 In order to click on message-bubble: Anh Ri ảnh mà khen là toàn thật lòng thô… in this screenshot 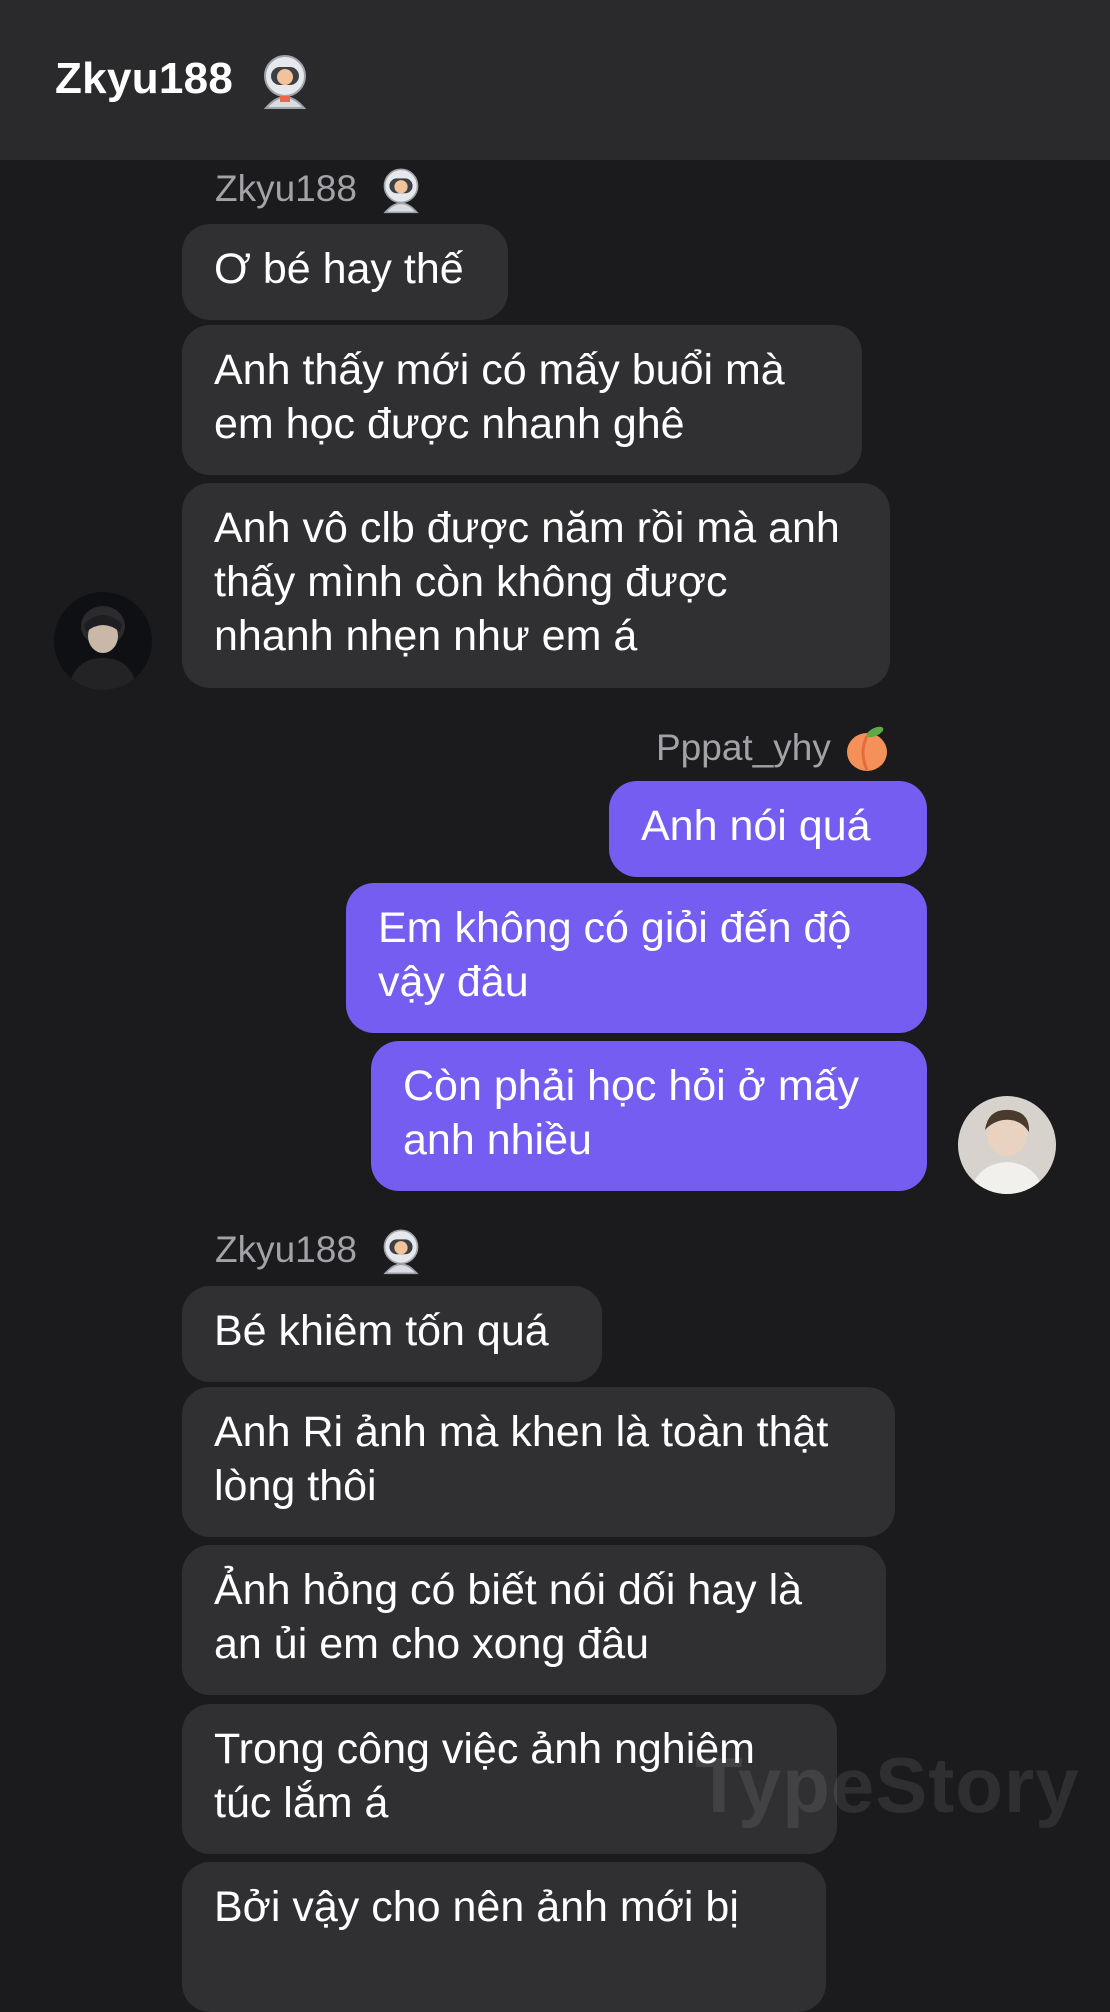, I will do `click(538, 1462)`.